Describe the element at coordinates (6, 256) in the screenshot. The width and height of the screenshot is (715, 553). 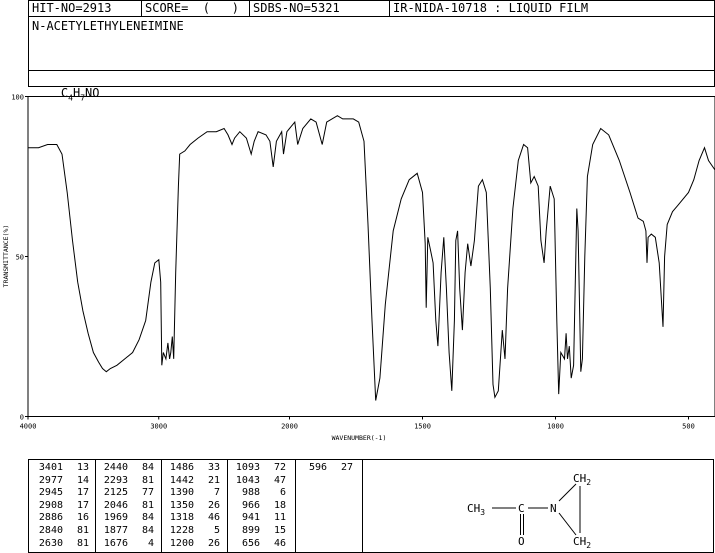
I see `y-axis-label: TRANSMITTANCE(%)` at that location.